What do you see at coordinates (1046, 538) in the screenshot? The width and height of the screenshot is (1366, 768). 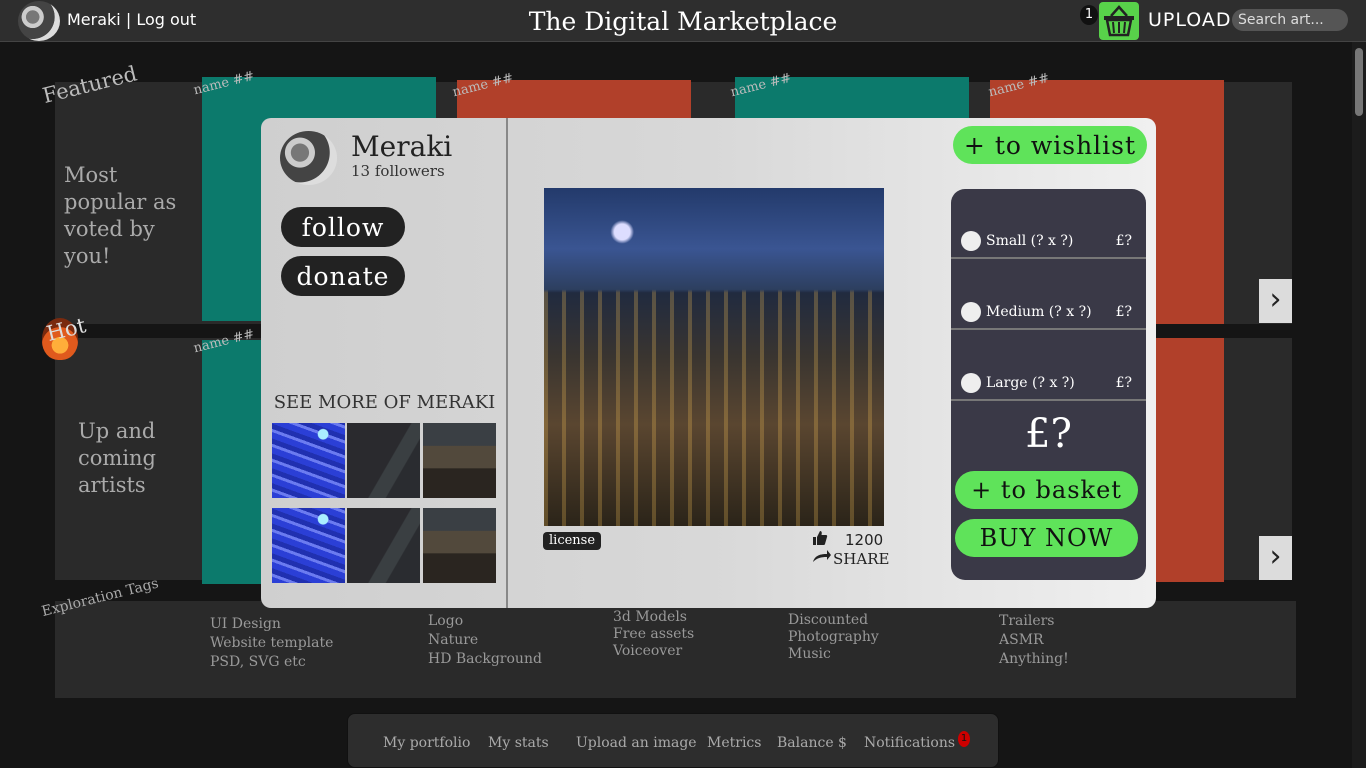 I see `buy-now-button: BUY NOW` at bounding box center [1046, 538].